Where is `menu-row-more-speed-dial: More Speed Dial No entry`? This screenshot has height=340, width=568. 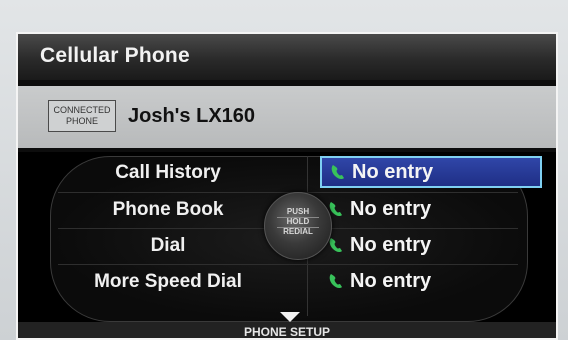
menu-row-more-speed-dial: More Speed Dial No entry is located at coordinates (287, 282).